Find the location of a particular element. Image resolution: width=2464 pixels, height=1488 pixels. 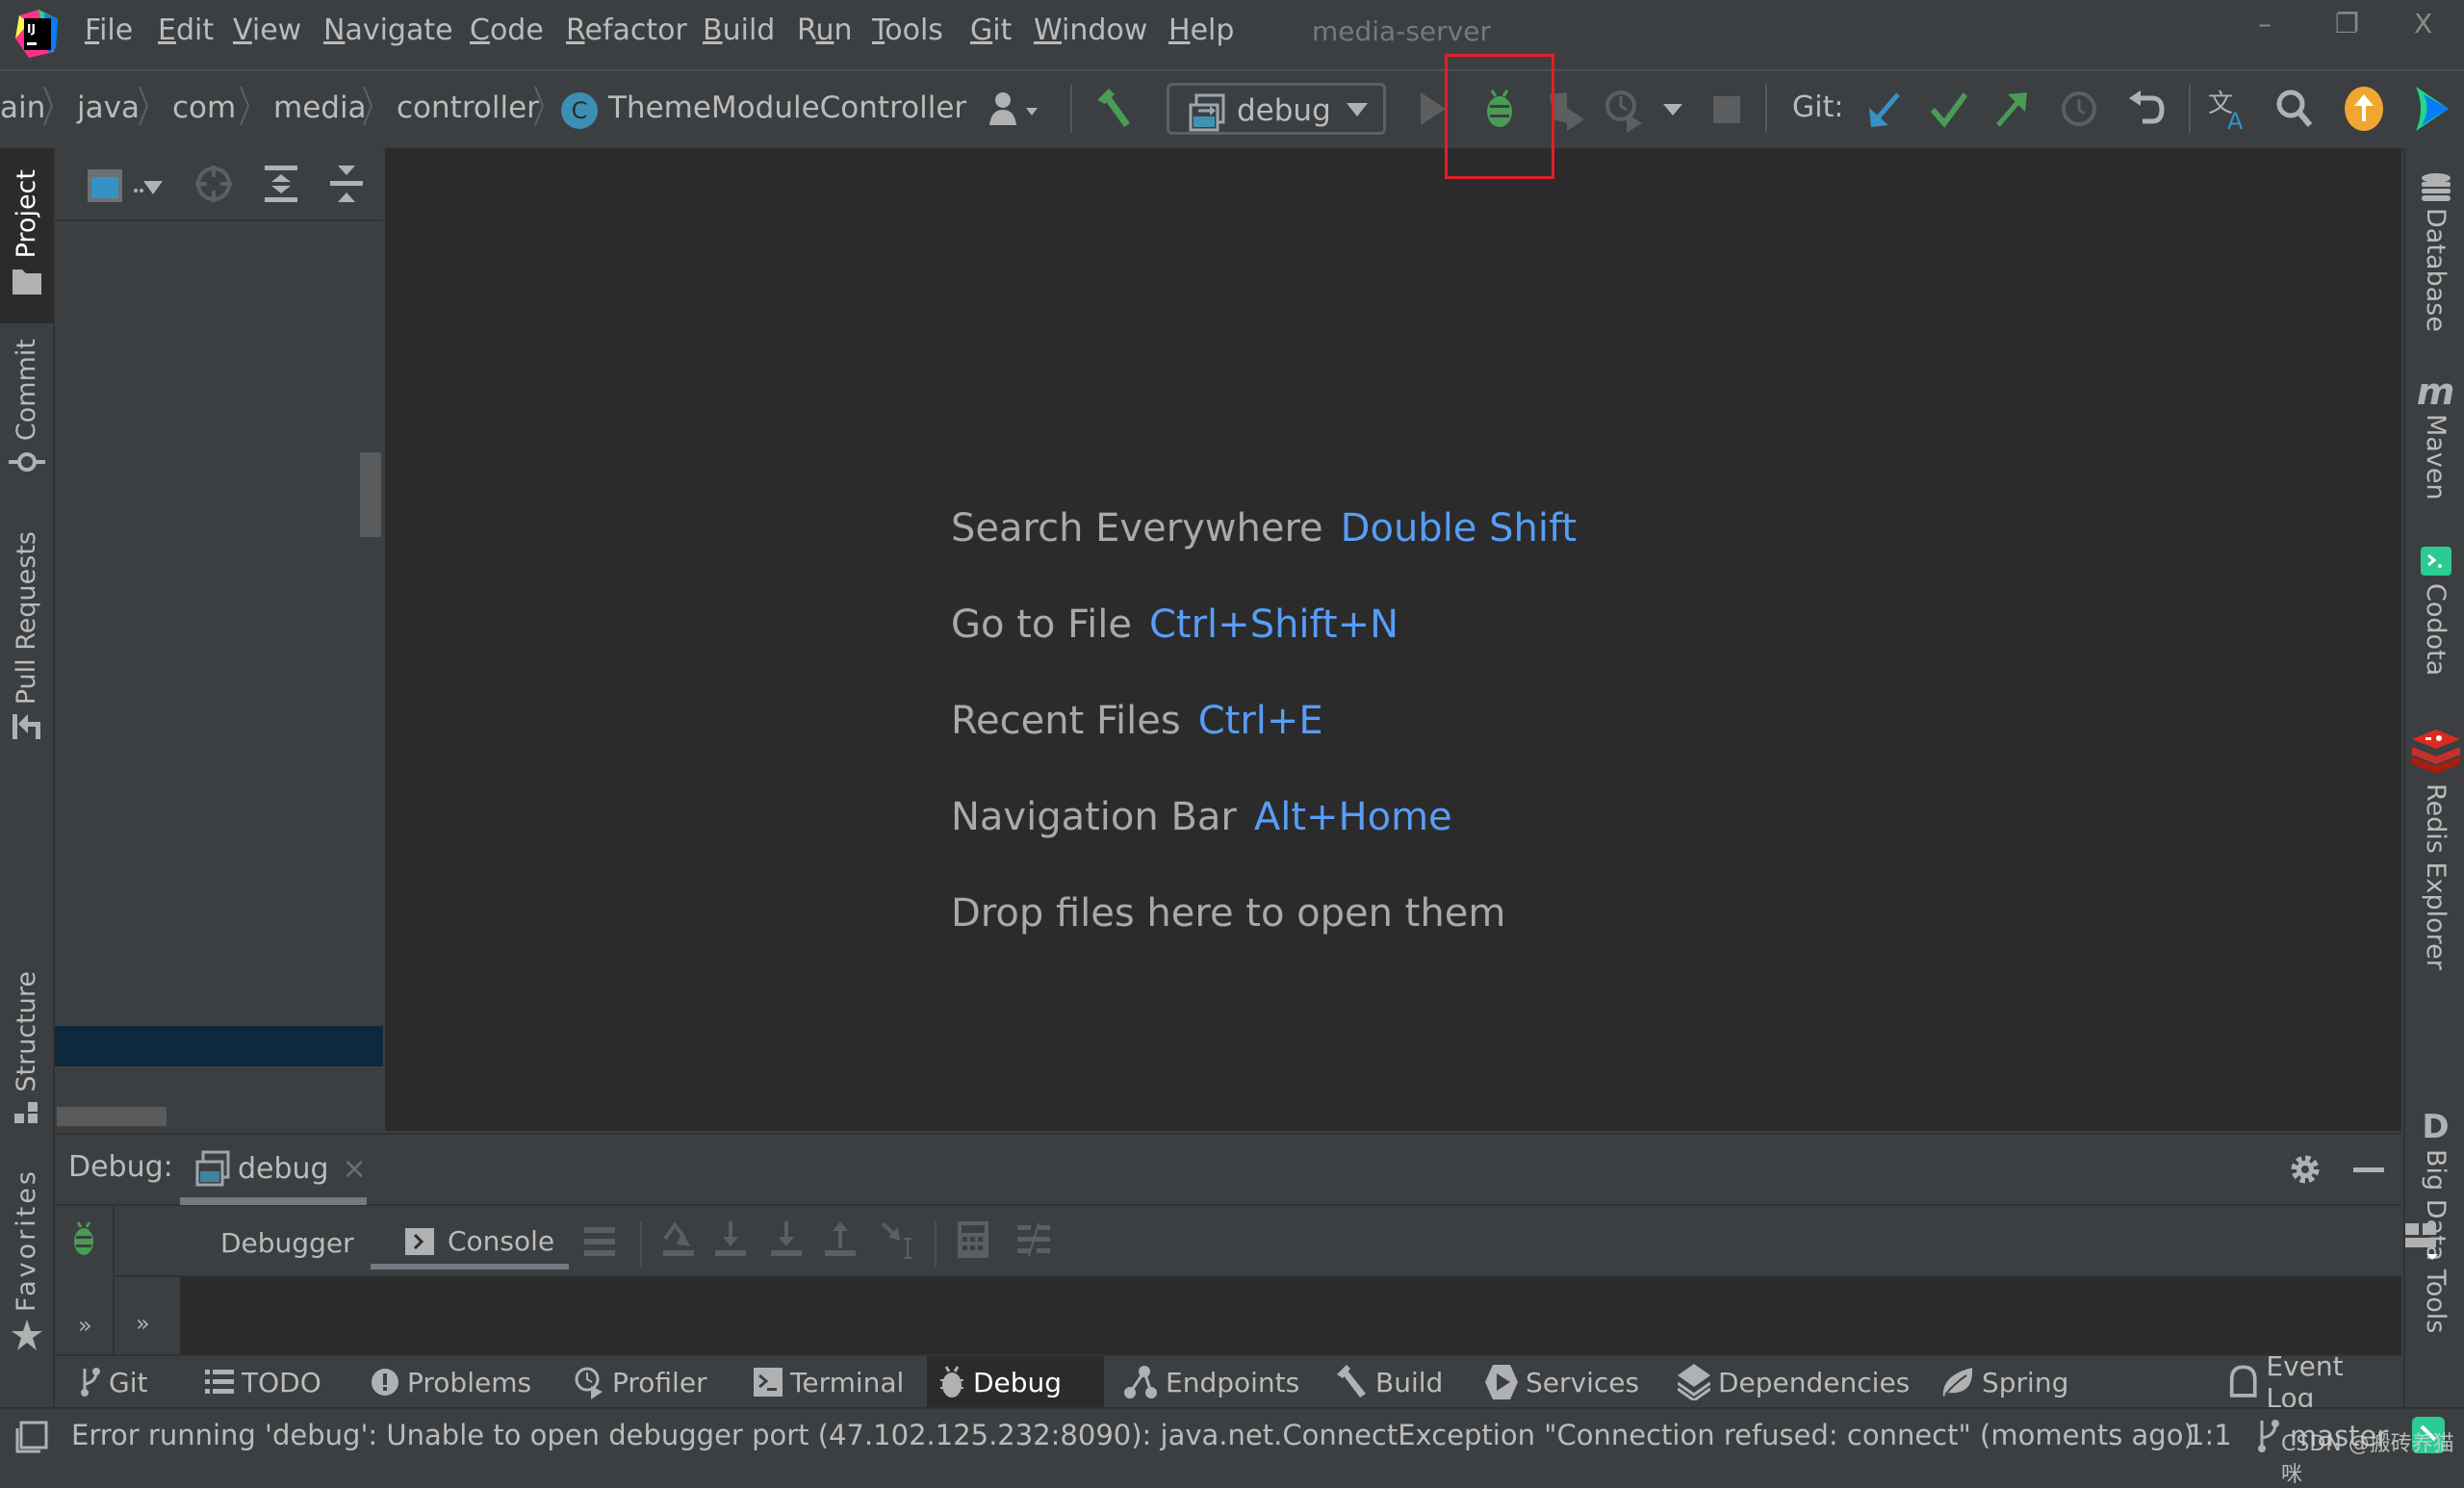

tool-tab-structure: Structure is located at coordinates (26, 1047).